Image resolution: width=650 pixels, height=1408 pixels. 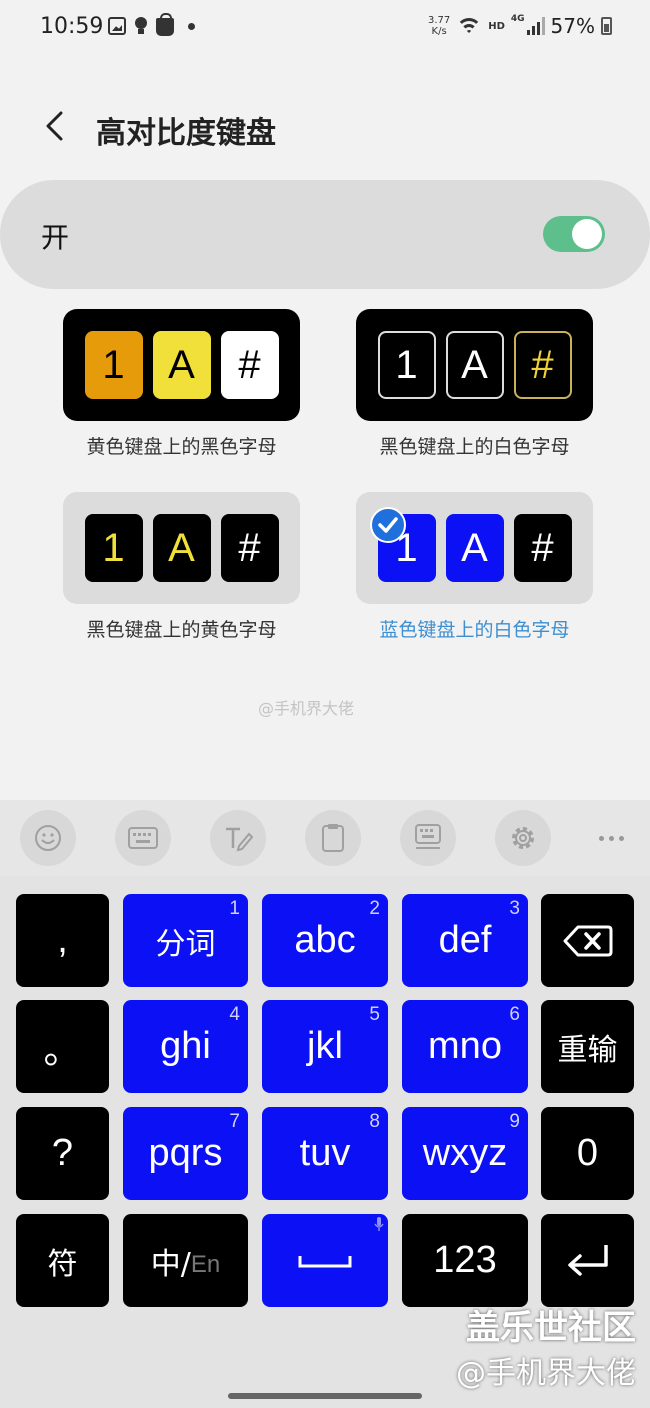 What do you see at coordinates (325, 940) in the screenshot?
I see `key-abc: abc 2` at bounding box center [325, 940].